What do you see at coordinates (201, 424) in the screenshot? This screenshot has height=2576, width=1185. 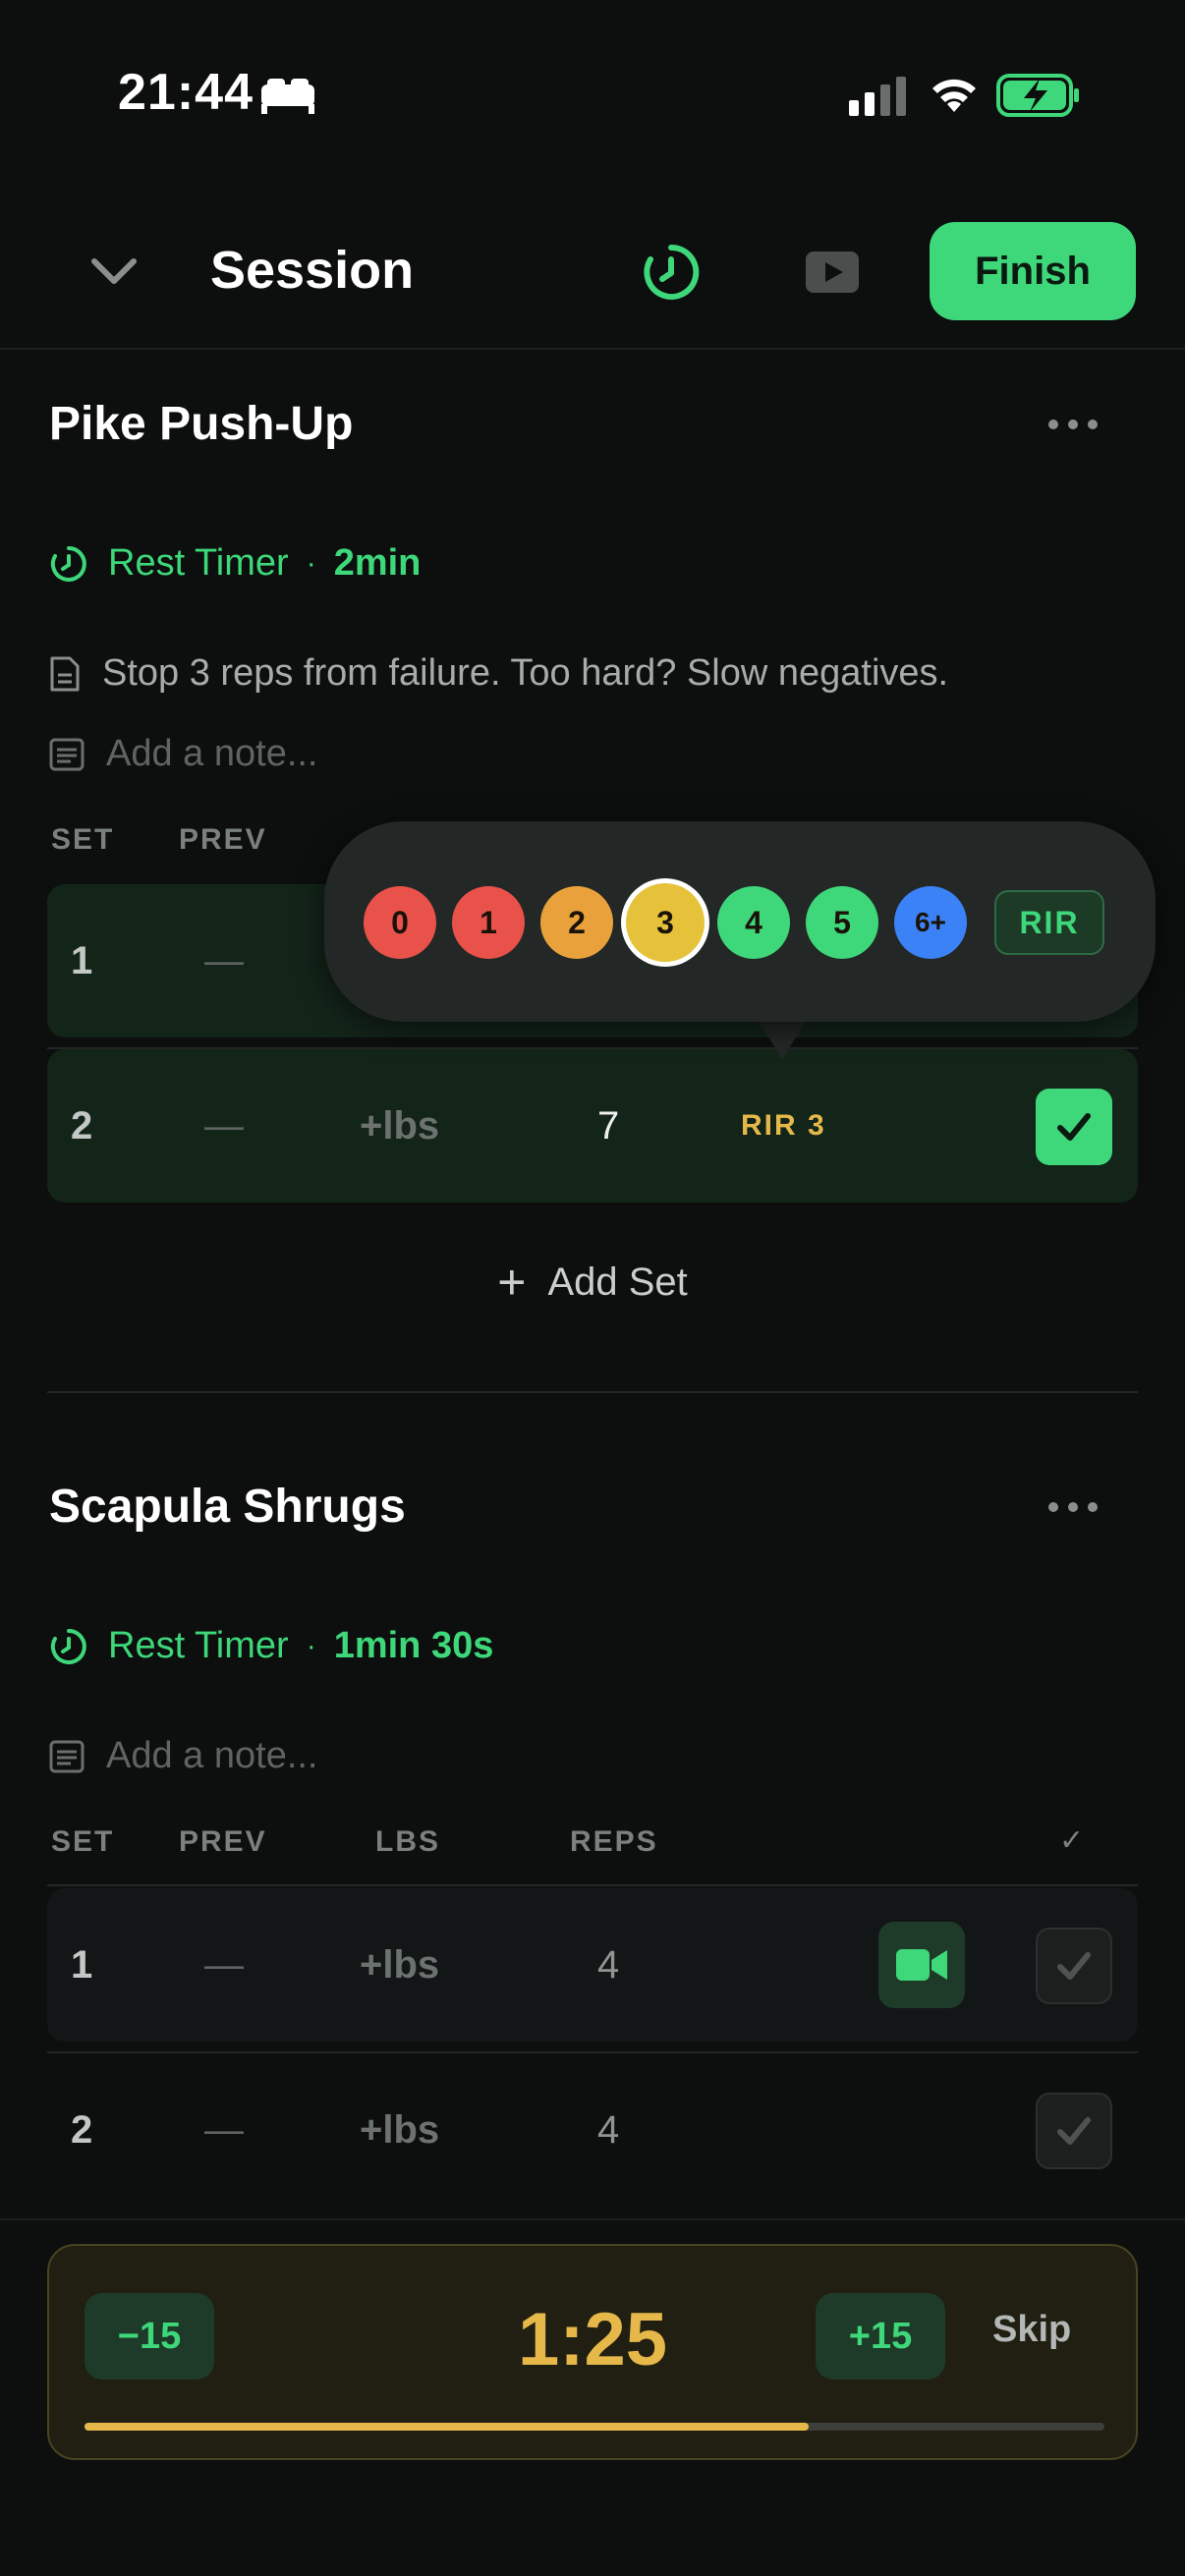 I see `exercise-title: Pike Push-Up` at bounding box center [201, 424].